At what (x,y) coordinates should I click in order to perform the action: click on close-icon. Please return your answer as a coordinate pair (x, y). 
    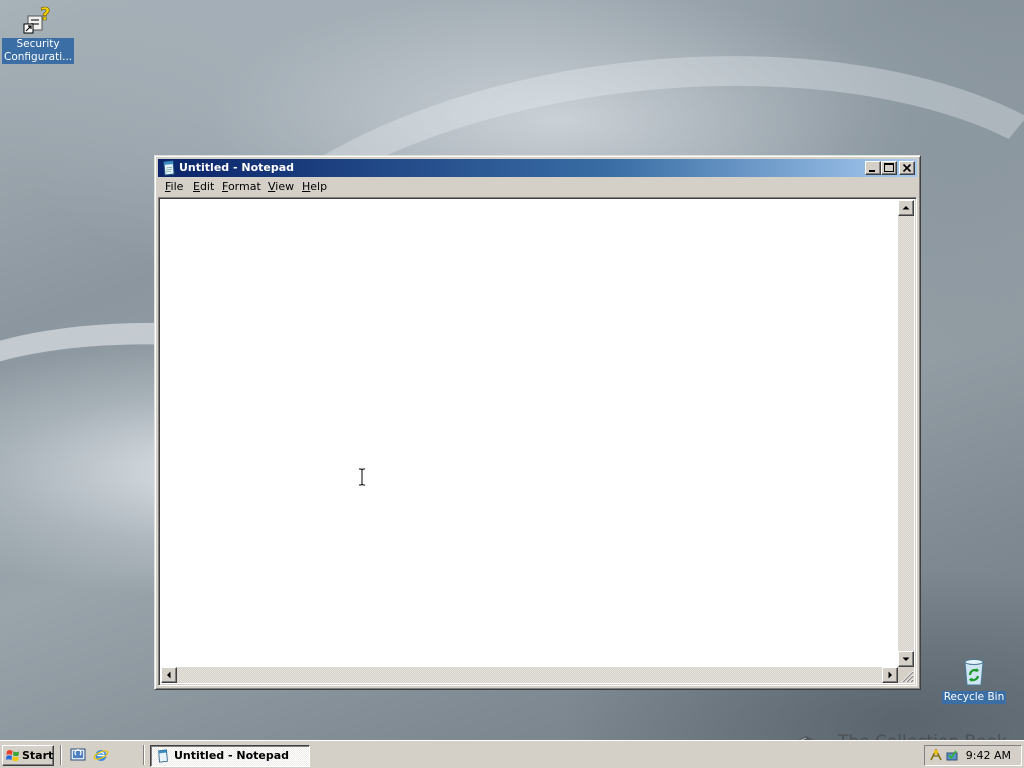
    Looking at the image, I should click on (907, 168).